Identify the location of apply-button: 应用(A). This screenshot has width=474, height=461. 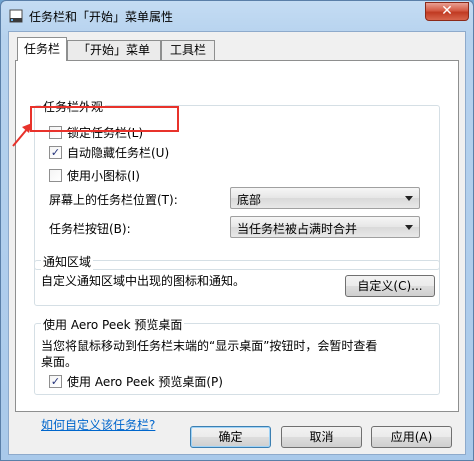
(411, 437).